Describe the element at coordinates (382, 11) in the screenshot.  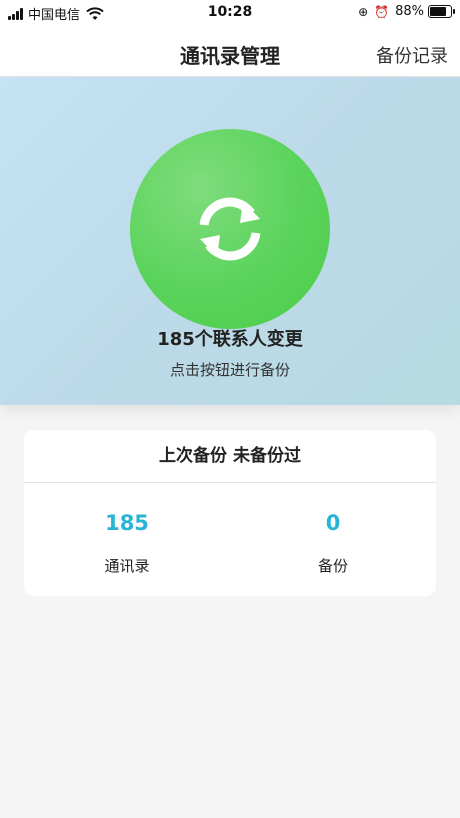
I see `alarm-icon: ⏰` at that location.